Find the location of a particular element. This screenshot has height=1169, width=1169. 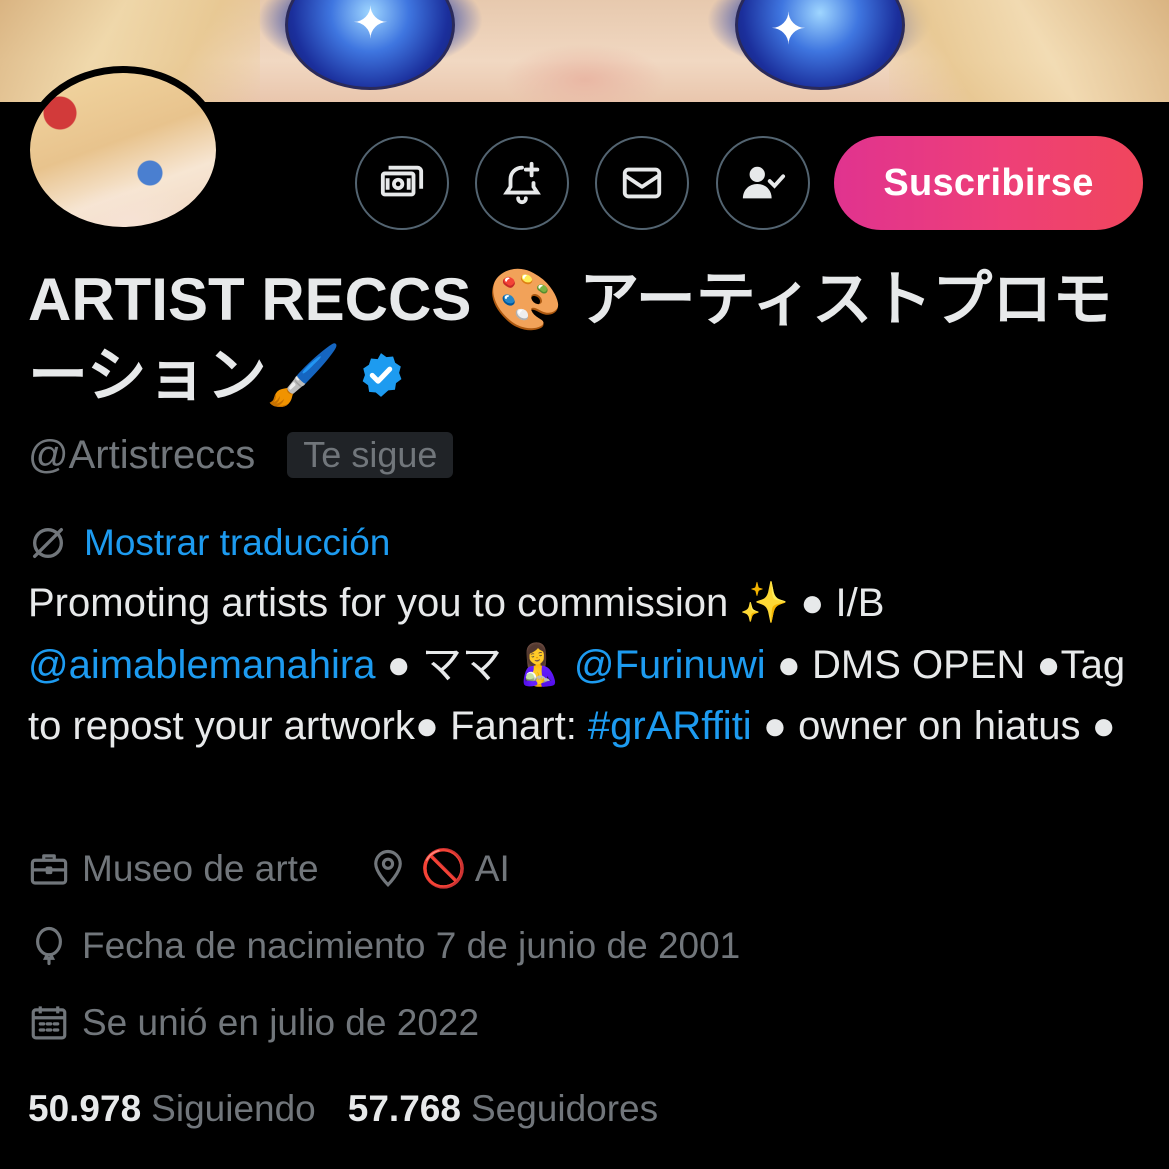

show-translation-link: Mostrar traducción is located at coordinates (237, 543).